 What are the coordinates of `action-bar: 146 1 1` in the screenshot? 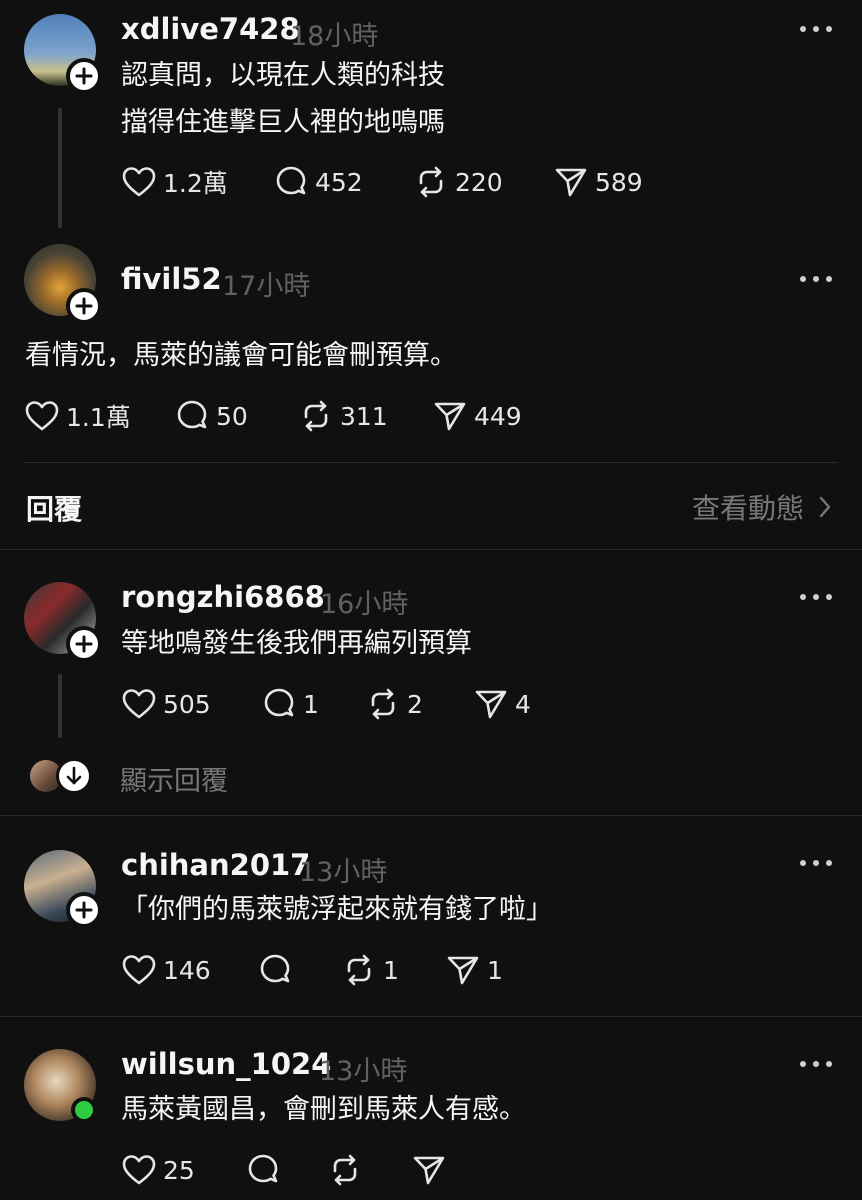 It's located at (371, 970).